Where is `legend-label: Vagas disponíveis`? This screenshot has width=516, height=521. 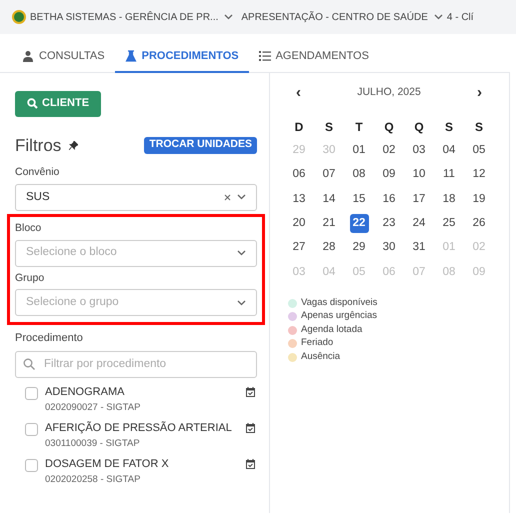 legend-label: Vagas disponíveis is located at coordinates (339, 303).